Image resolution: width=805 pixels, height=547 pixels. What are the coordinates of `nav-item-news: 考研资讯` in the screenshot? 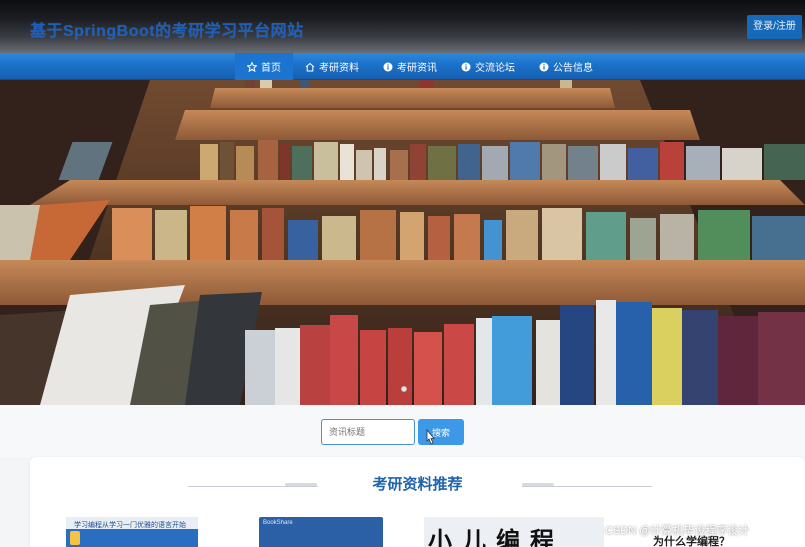 It's located at (410, 66).